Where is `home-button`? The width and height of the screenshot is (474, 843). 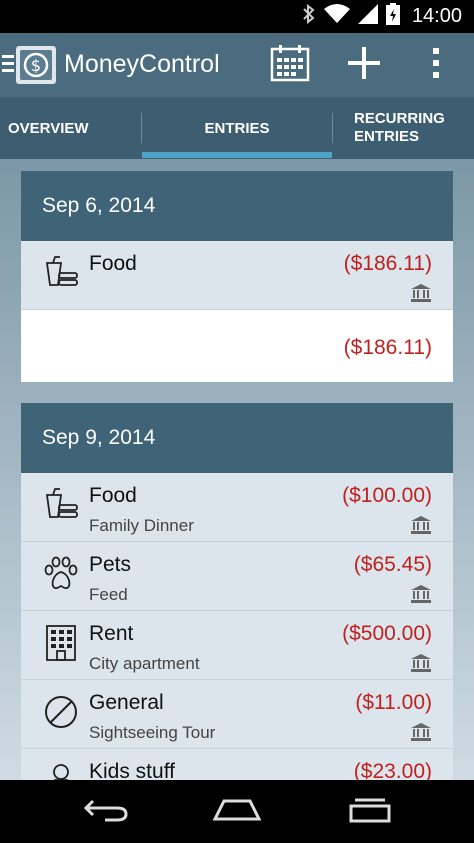
home-button is located at coordinates (237, 812).